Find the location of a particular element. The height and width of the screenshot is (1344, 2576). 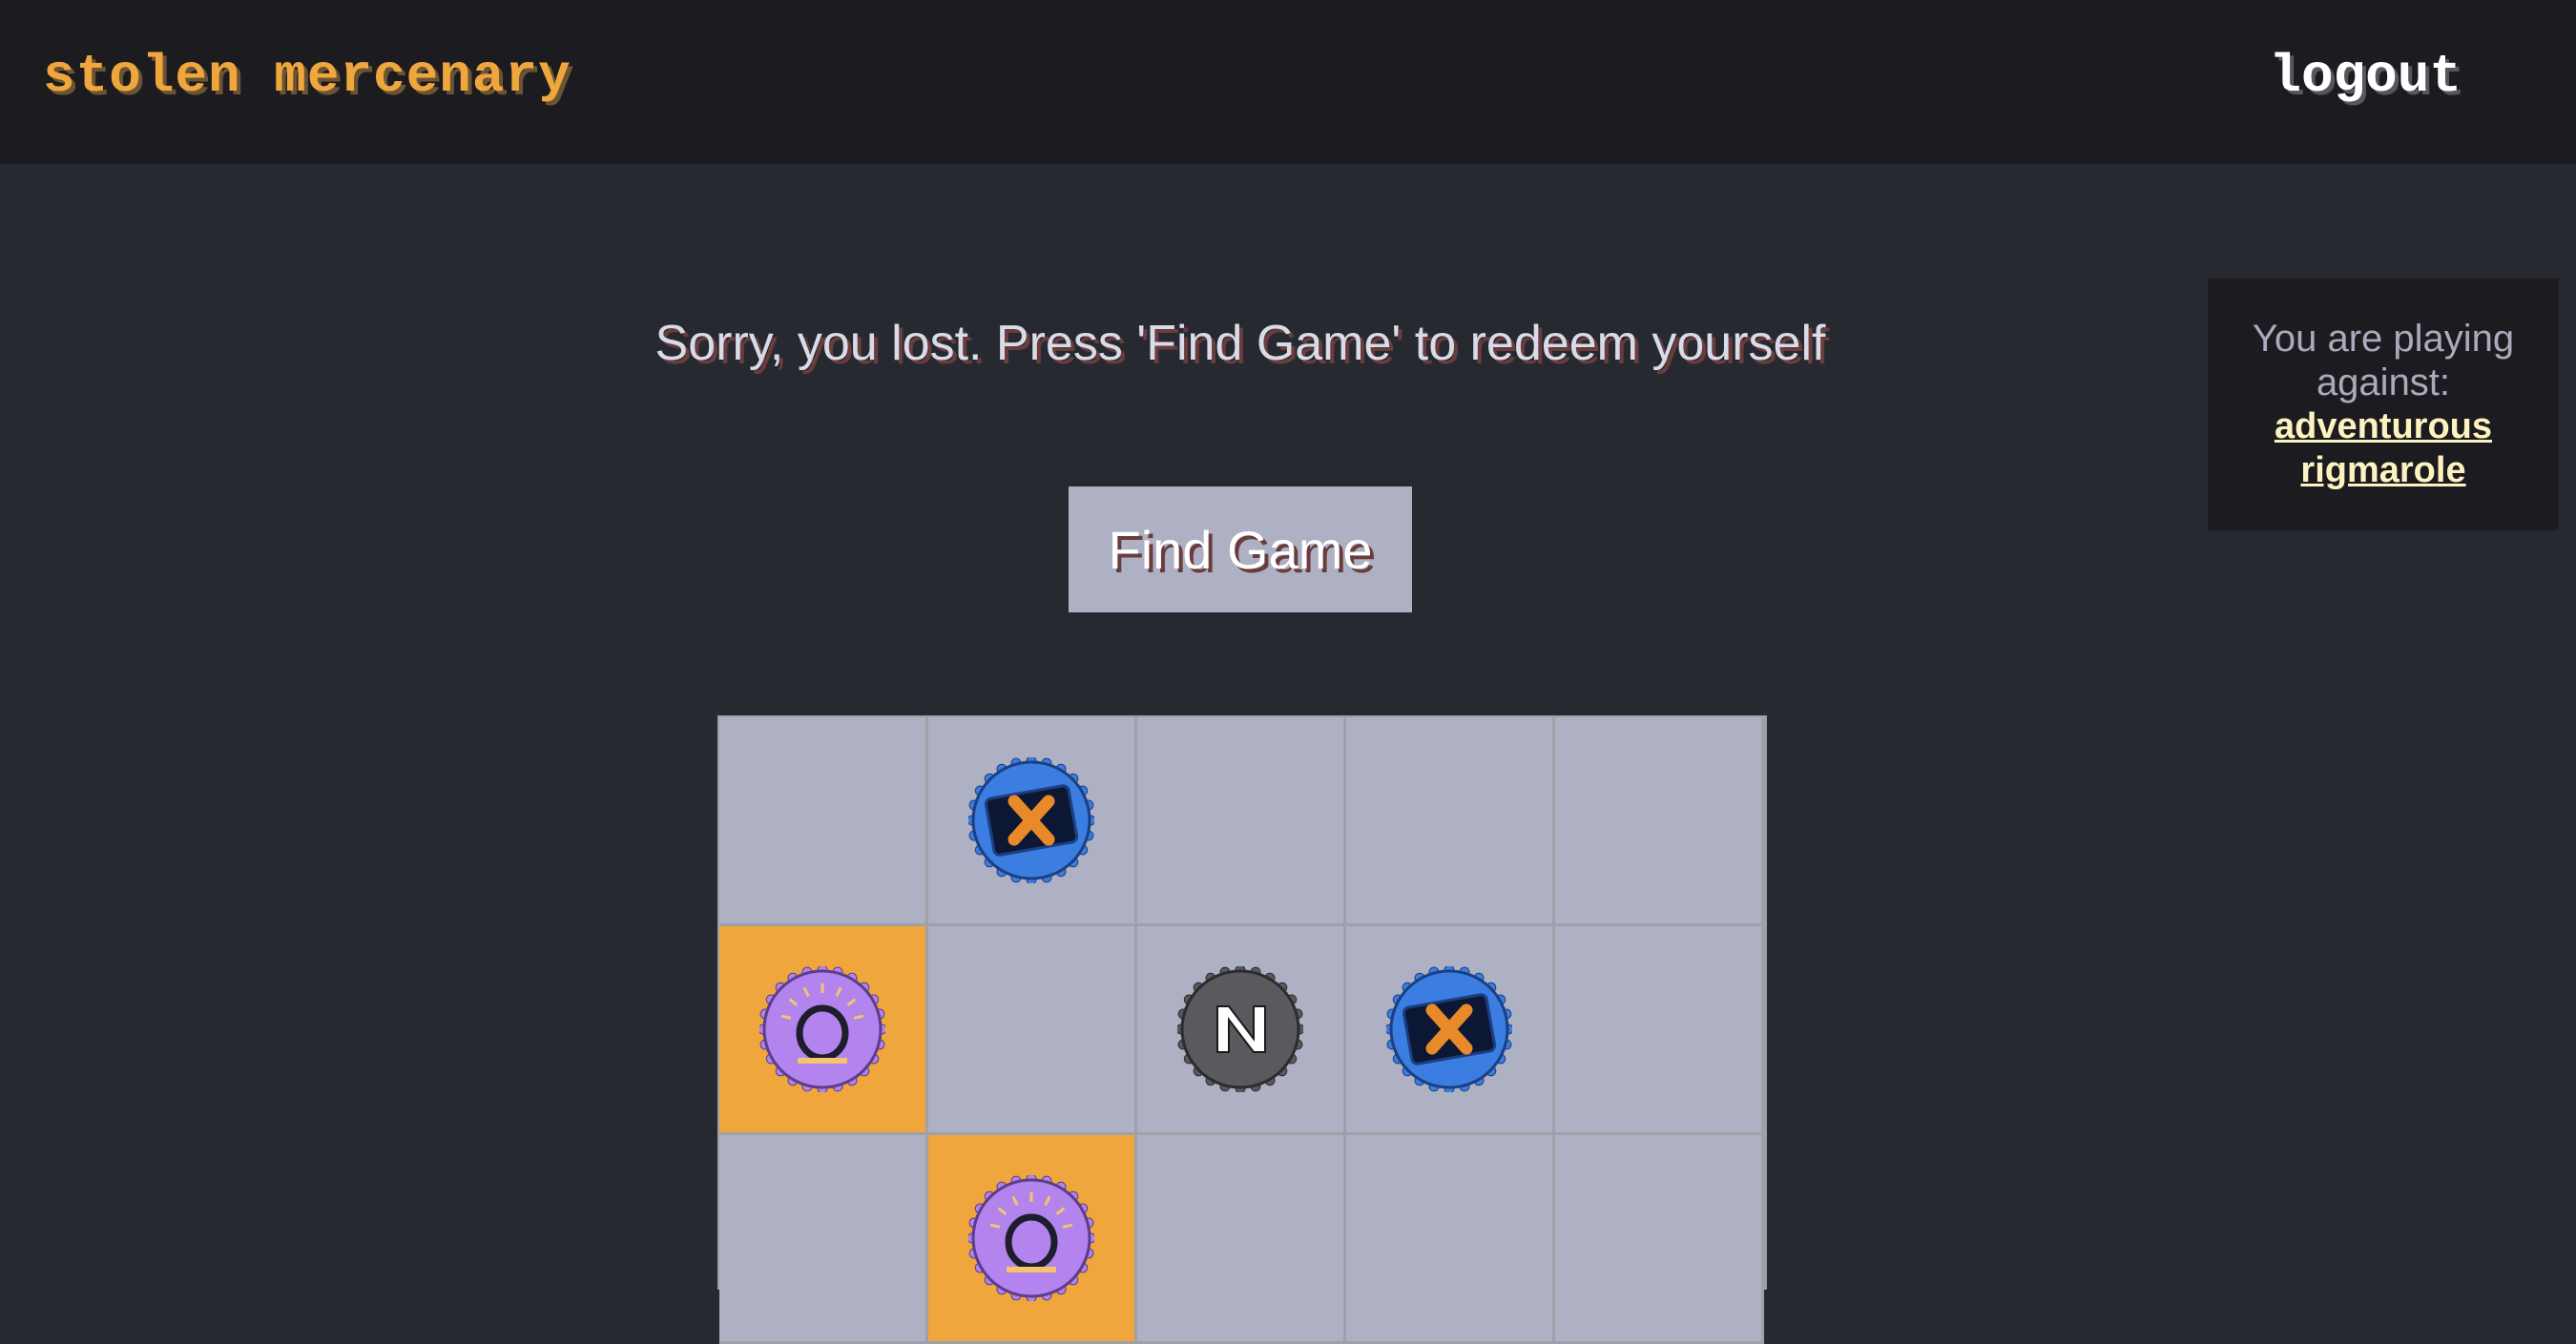

logout-link: logout is located at coordinates (2365, 76).